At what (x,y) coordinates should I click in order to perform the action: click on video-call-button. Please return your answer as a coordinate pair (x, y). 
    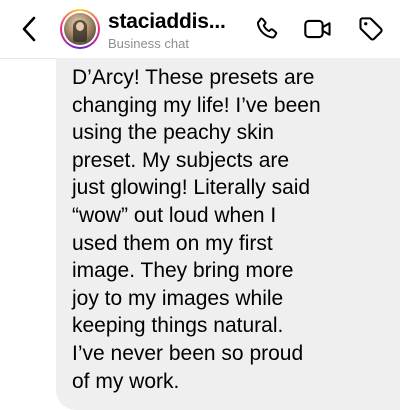
    Looking at the image, I should click on (318, 29).